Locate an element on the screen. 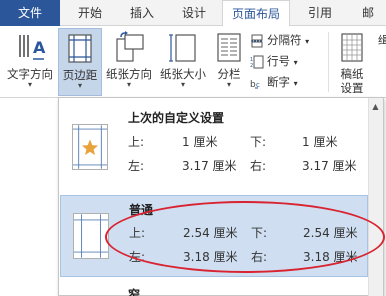  draft-paper-label-line2: 设置 is located at coordinates (352, 88).